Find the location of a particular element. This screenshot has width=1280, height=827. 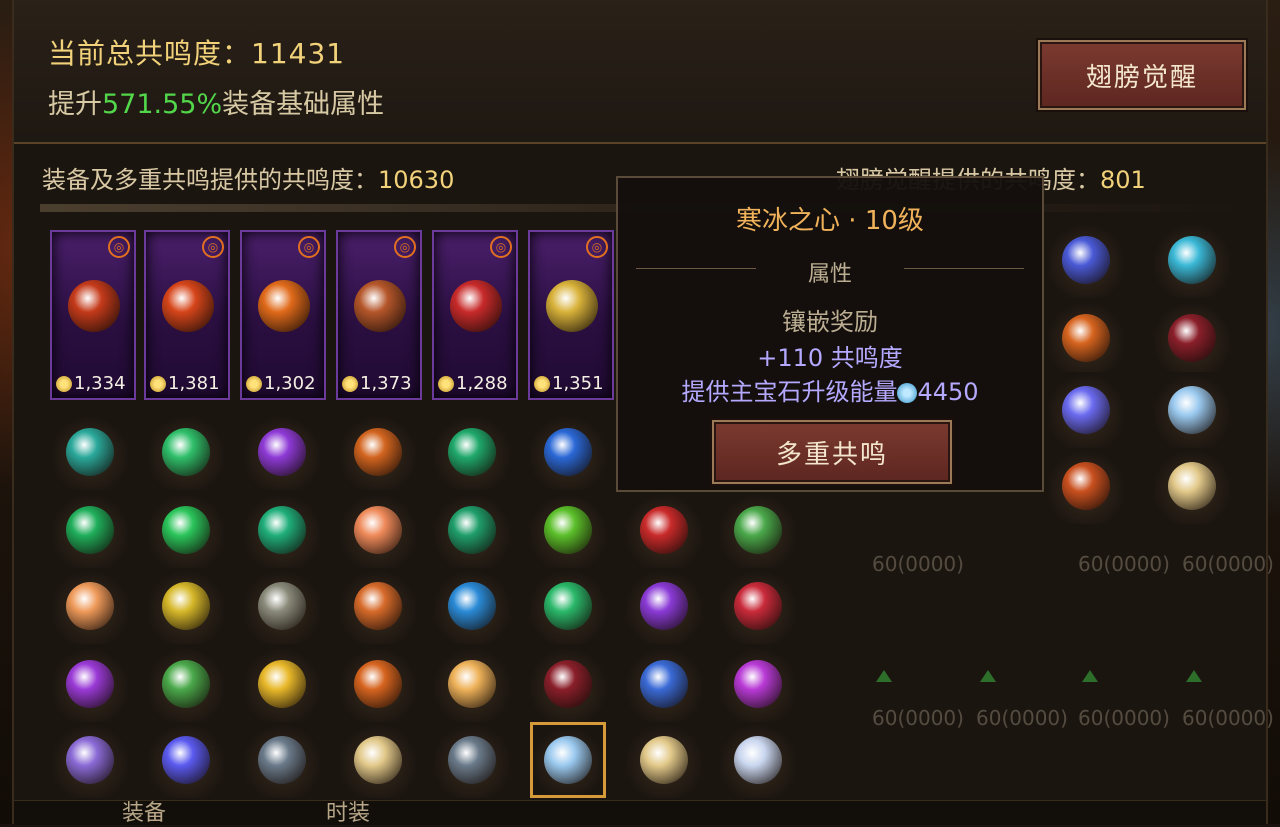

tooltip-title: 寒冰之心 · 10级 is located at coordinates (830, 221).